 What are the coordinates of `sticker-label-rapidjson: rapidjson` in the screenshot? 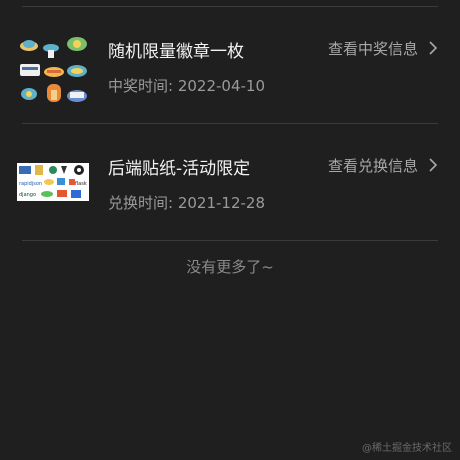 It's located at (30, 184).